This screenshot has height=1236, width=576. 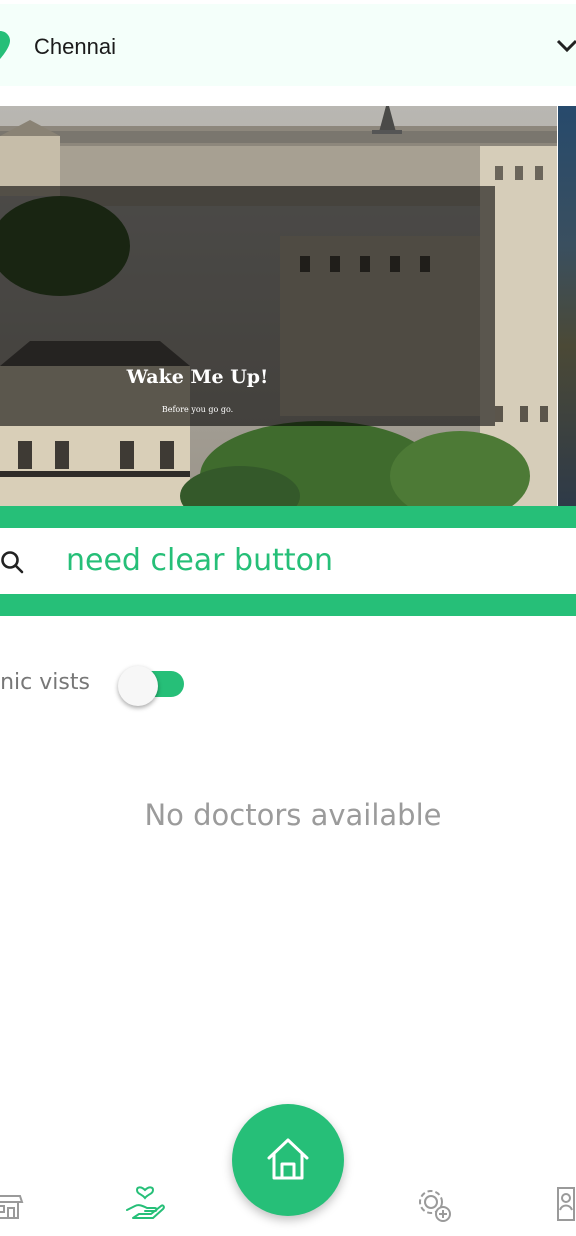 What do you see at coordinates (138, 686) in the screenshot?
I see `toggle-knob` at bounding box center [138, 686].